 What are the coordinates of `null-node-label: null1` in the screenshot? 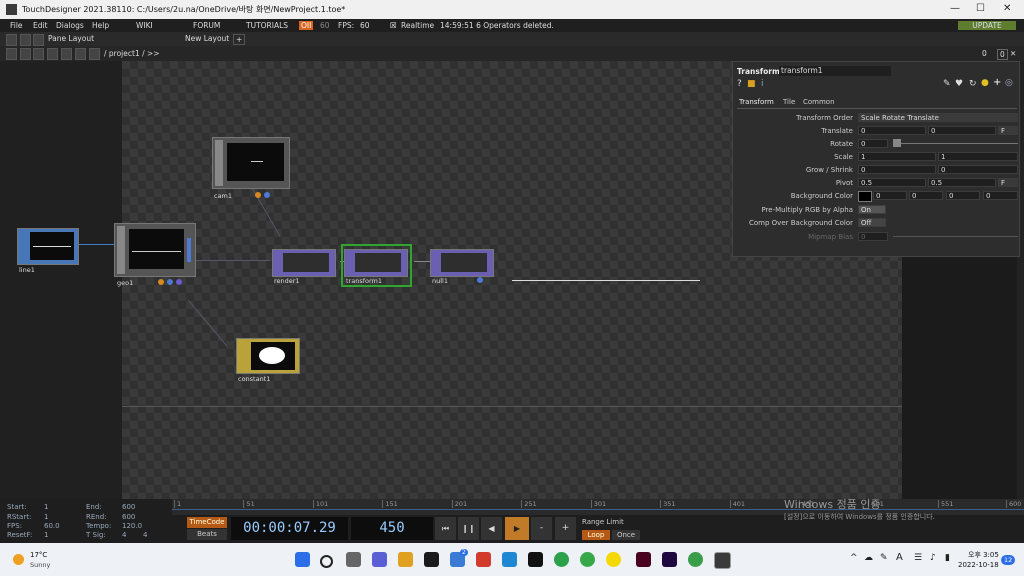 It's located at (440, 281).